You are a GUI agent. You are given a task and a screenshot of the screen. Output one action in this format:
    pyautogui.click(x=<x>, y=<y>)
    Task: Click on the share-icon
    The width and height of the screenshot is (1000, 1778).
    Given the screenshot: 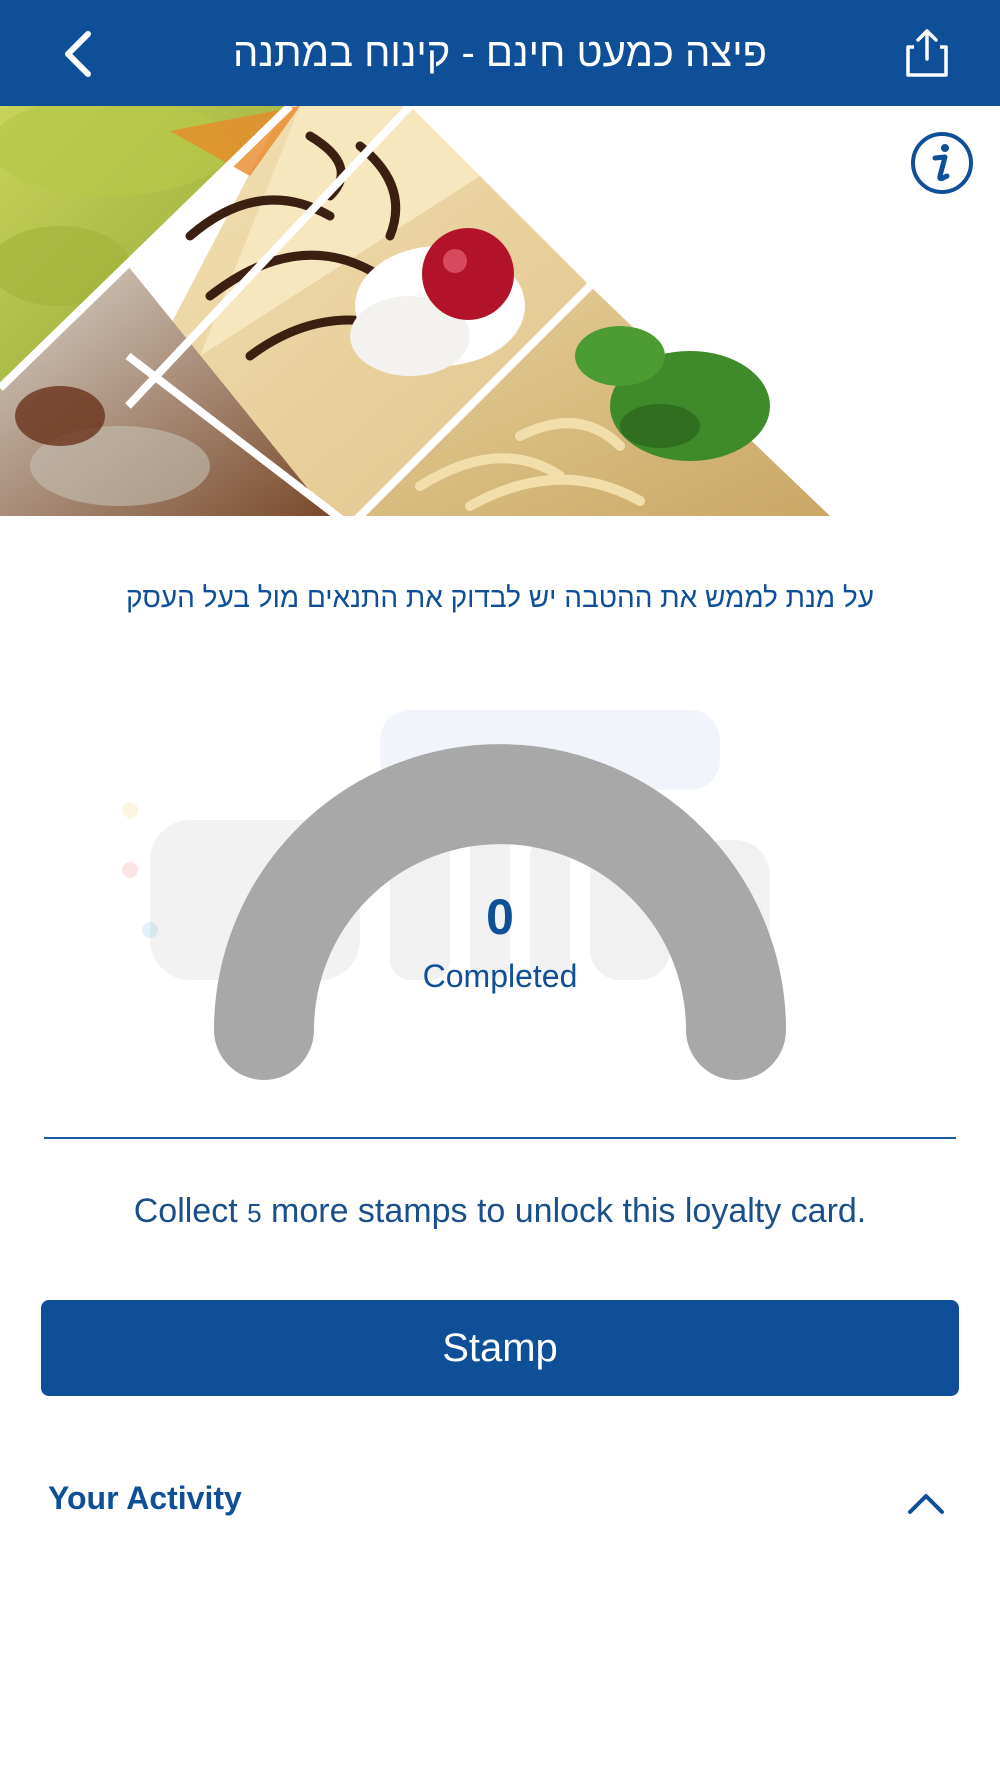 What is the action you would take?
    pyautogui.click(x=927, y=53)
    